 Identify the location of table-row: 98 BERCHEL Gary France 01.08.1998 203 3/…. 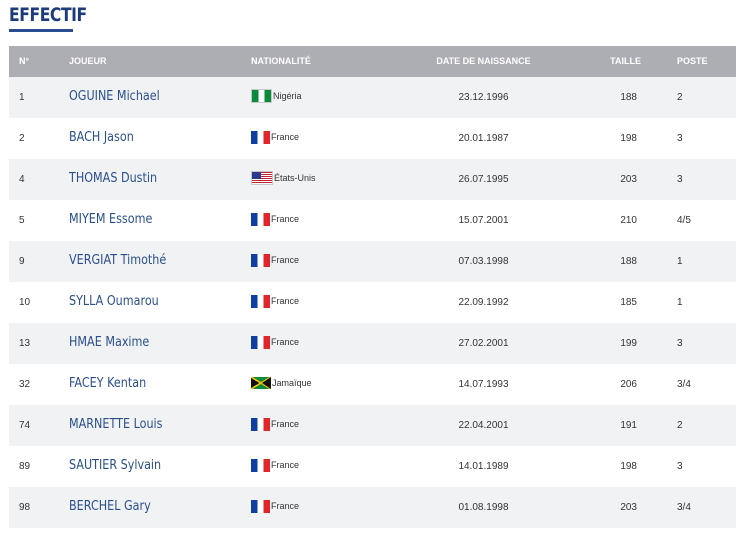
(372, 507).